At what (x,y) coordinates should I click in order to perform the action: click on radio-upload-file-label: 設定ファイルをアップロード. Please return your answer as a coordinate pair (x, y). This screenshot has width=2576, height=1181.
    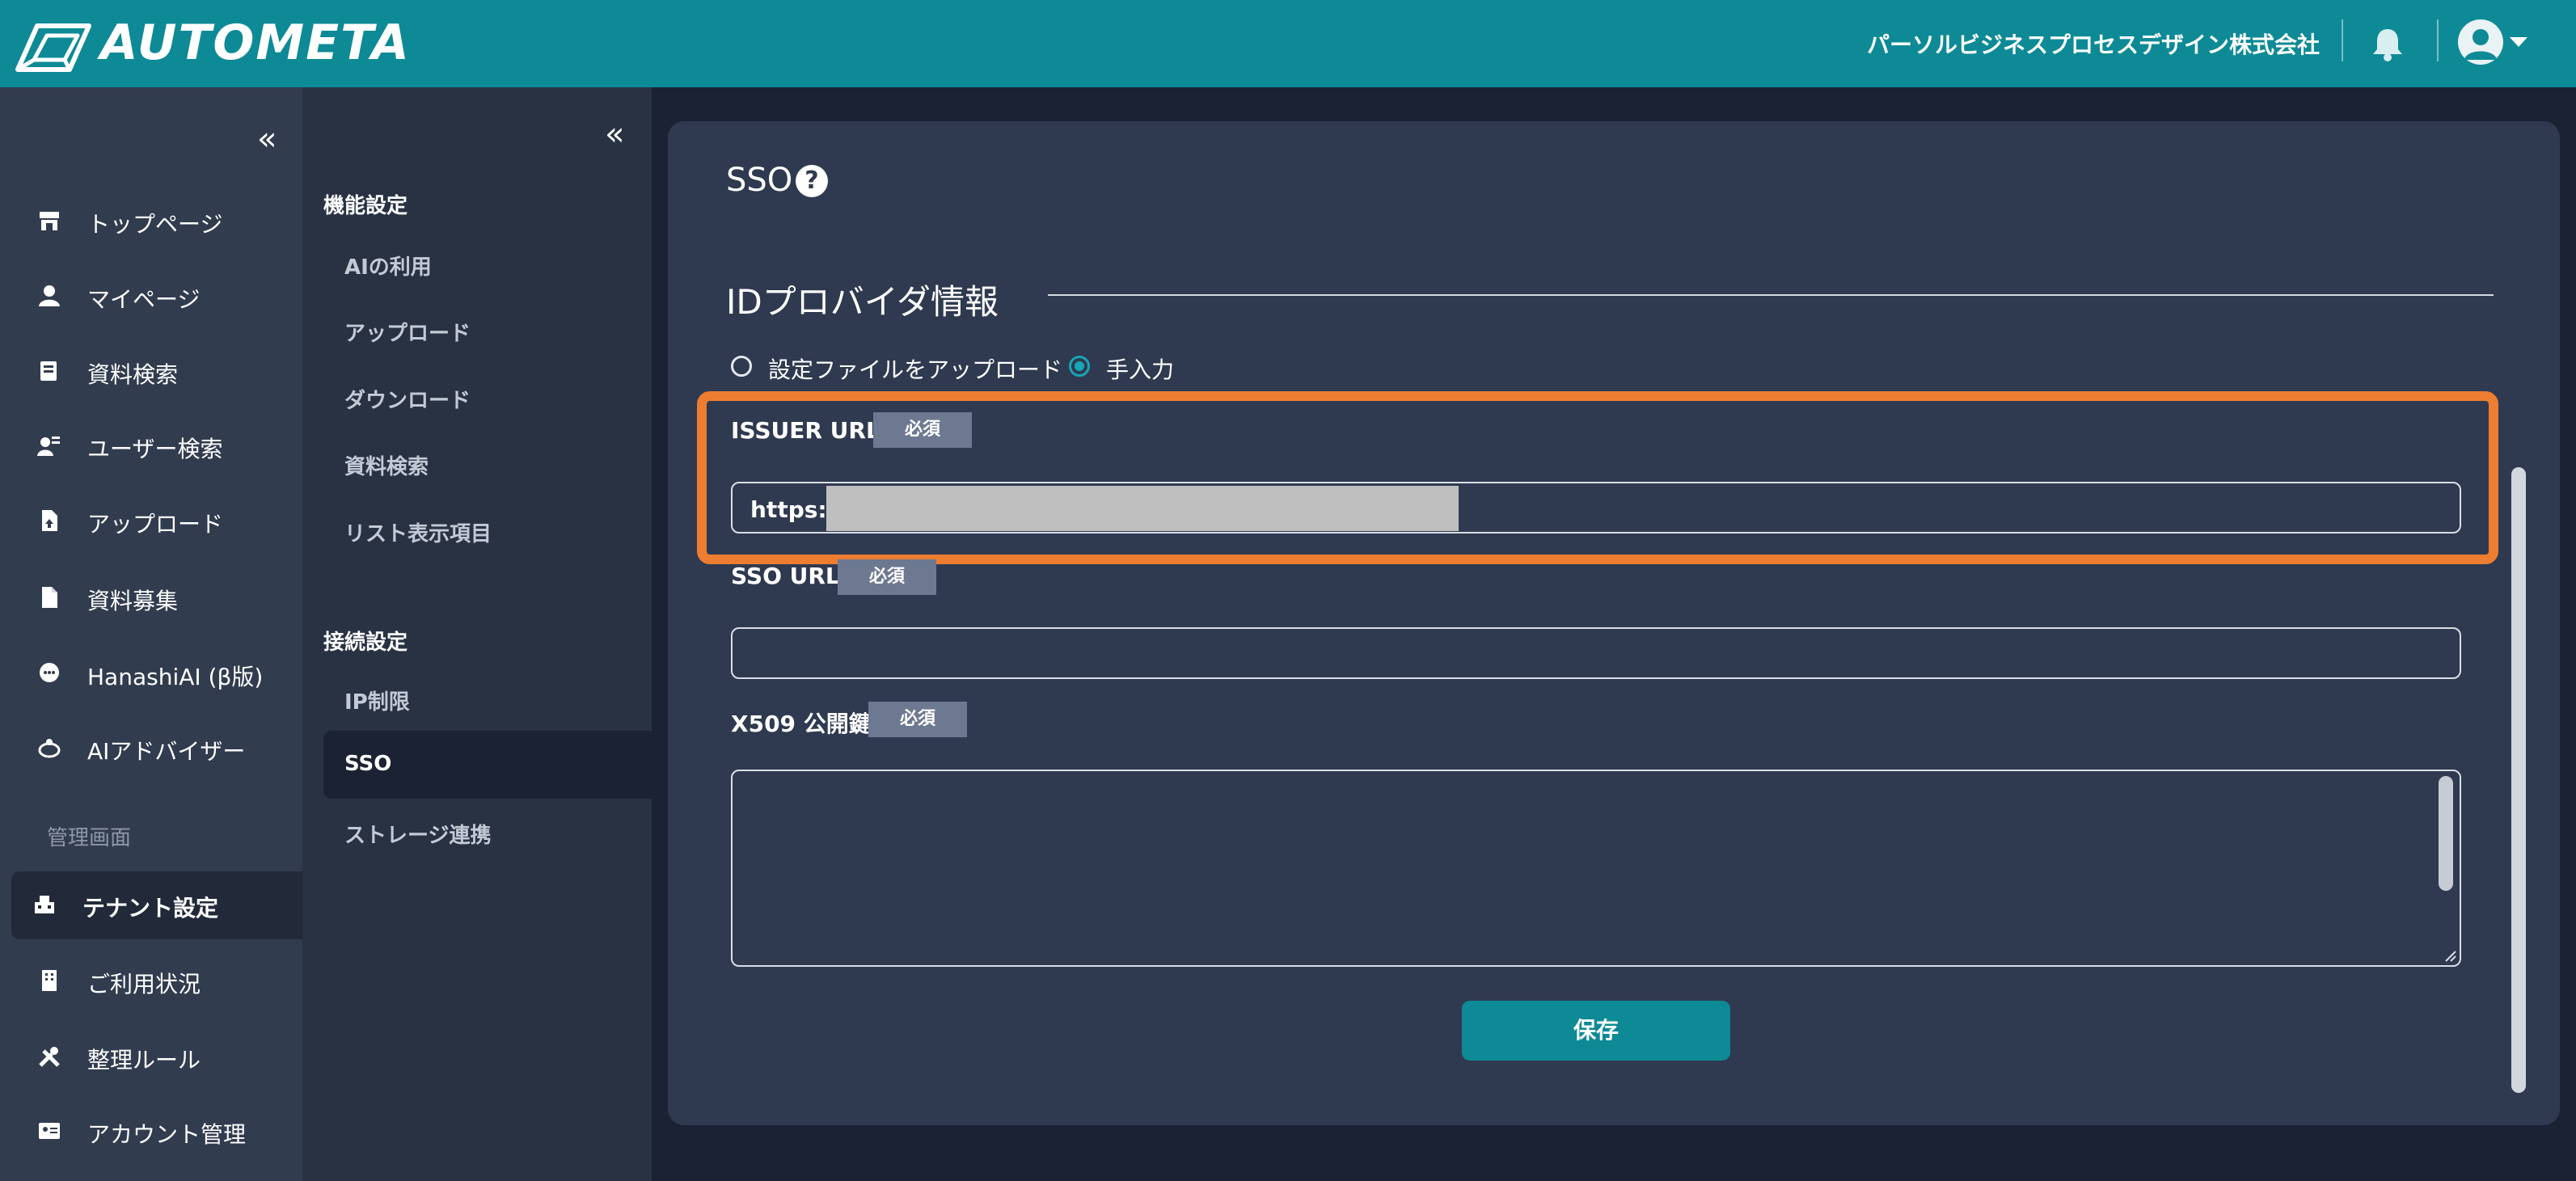
    Looking at the image, I should click on (915, 369).